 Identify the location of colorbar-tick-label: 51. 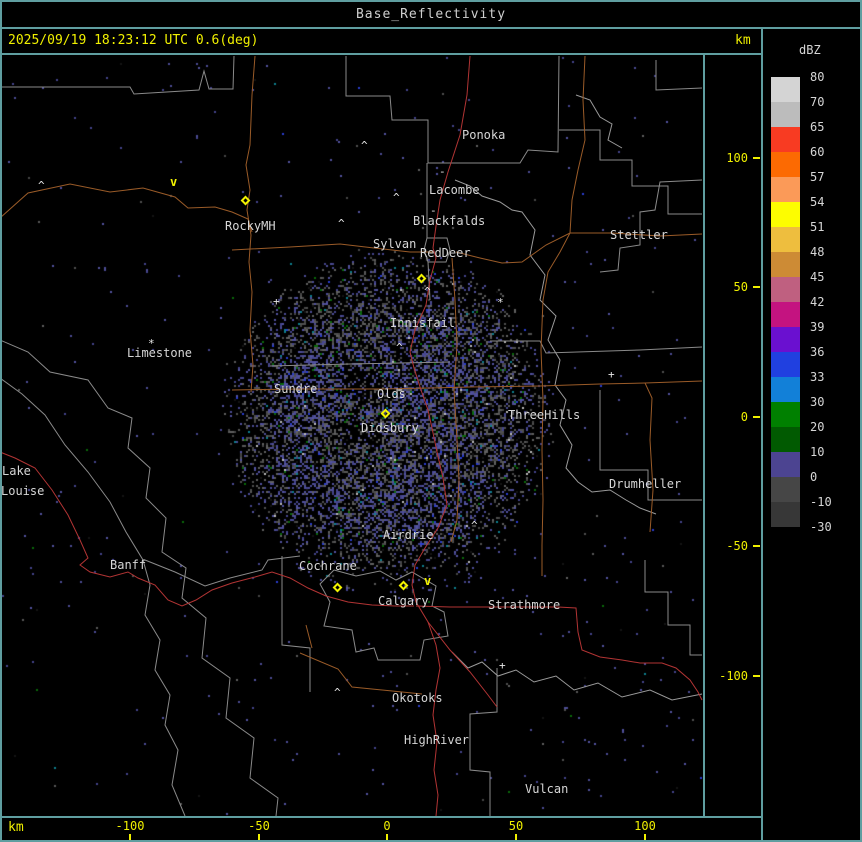
(817, 227).